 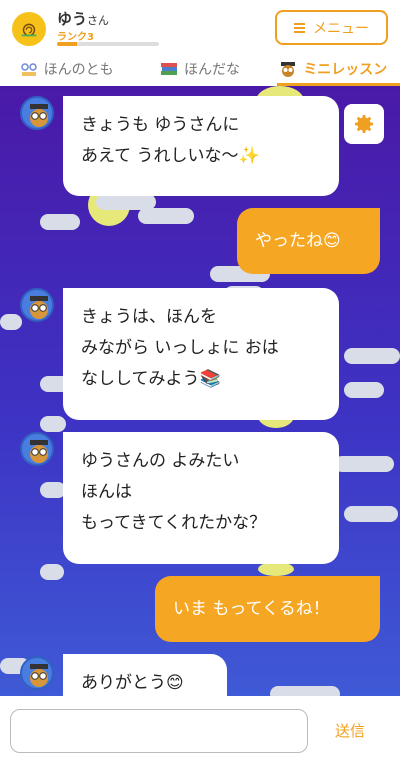 I want to click on message-text: いま もってくるね！, so click(x=251, y=608).